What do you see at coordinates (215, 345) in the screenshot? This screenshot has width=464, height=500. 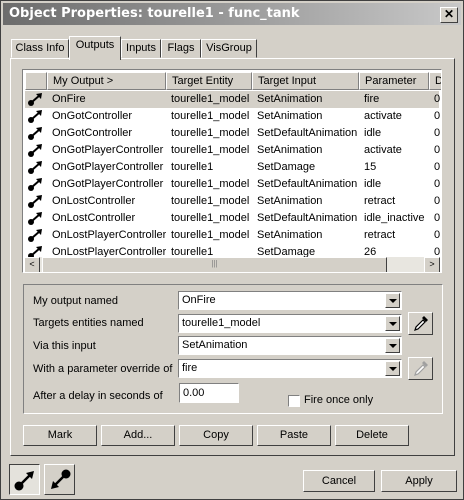 I see `input-combo-value: SetAnimation` at bounding box center [215, 345].